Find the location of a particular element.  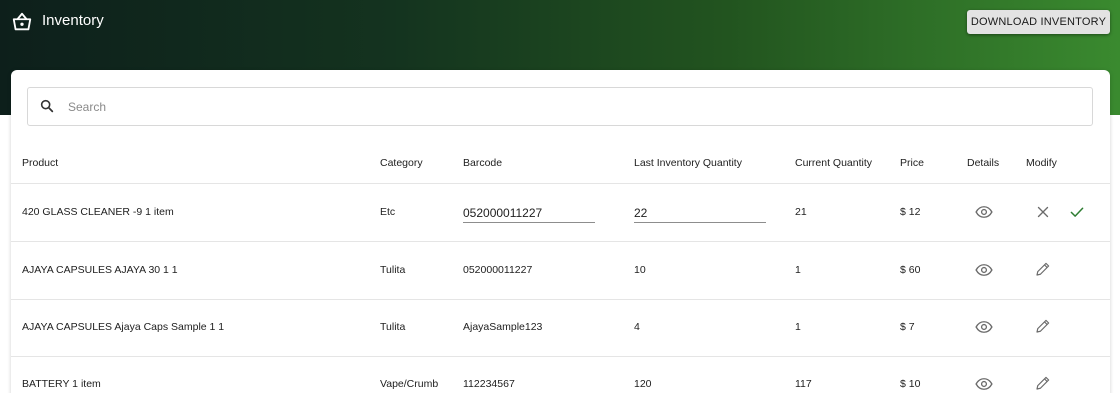

last-inventory-quantity-cell: 10 is located at coordinates (640, 270).